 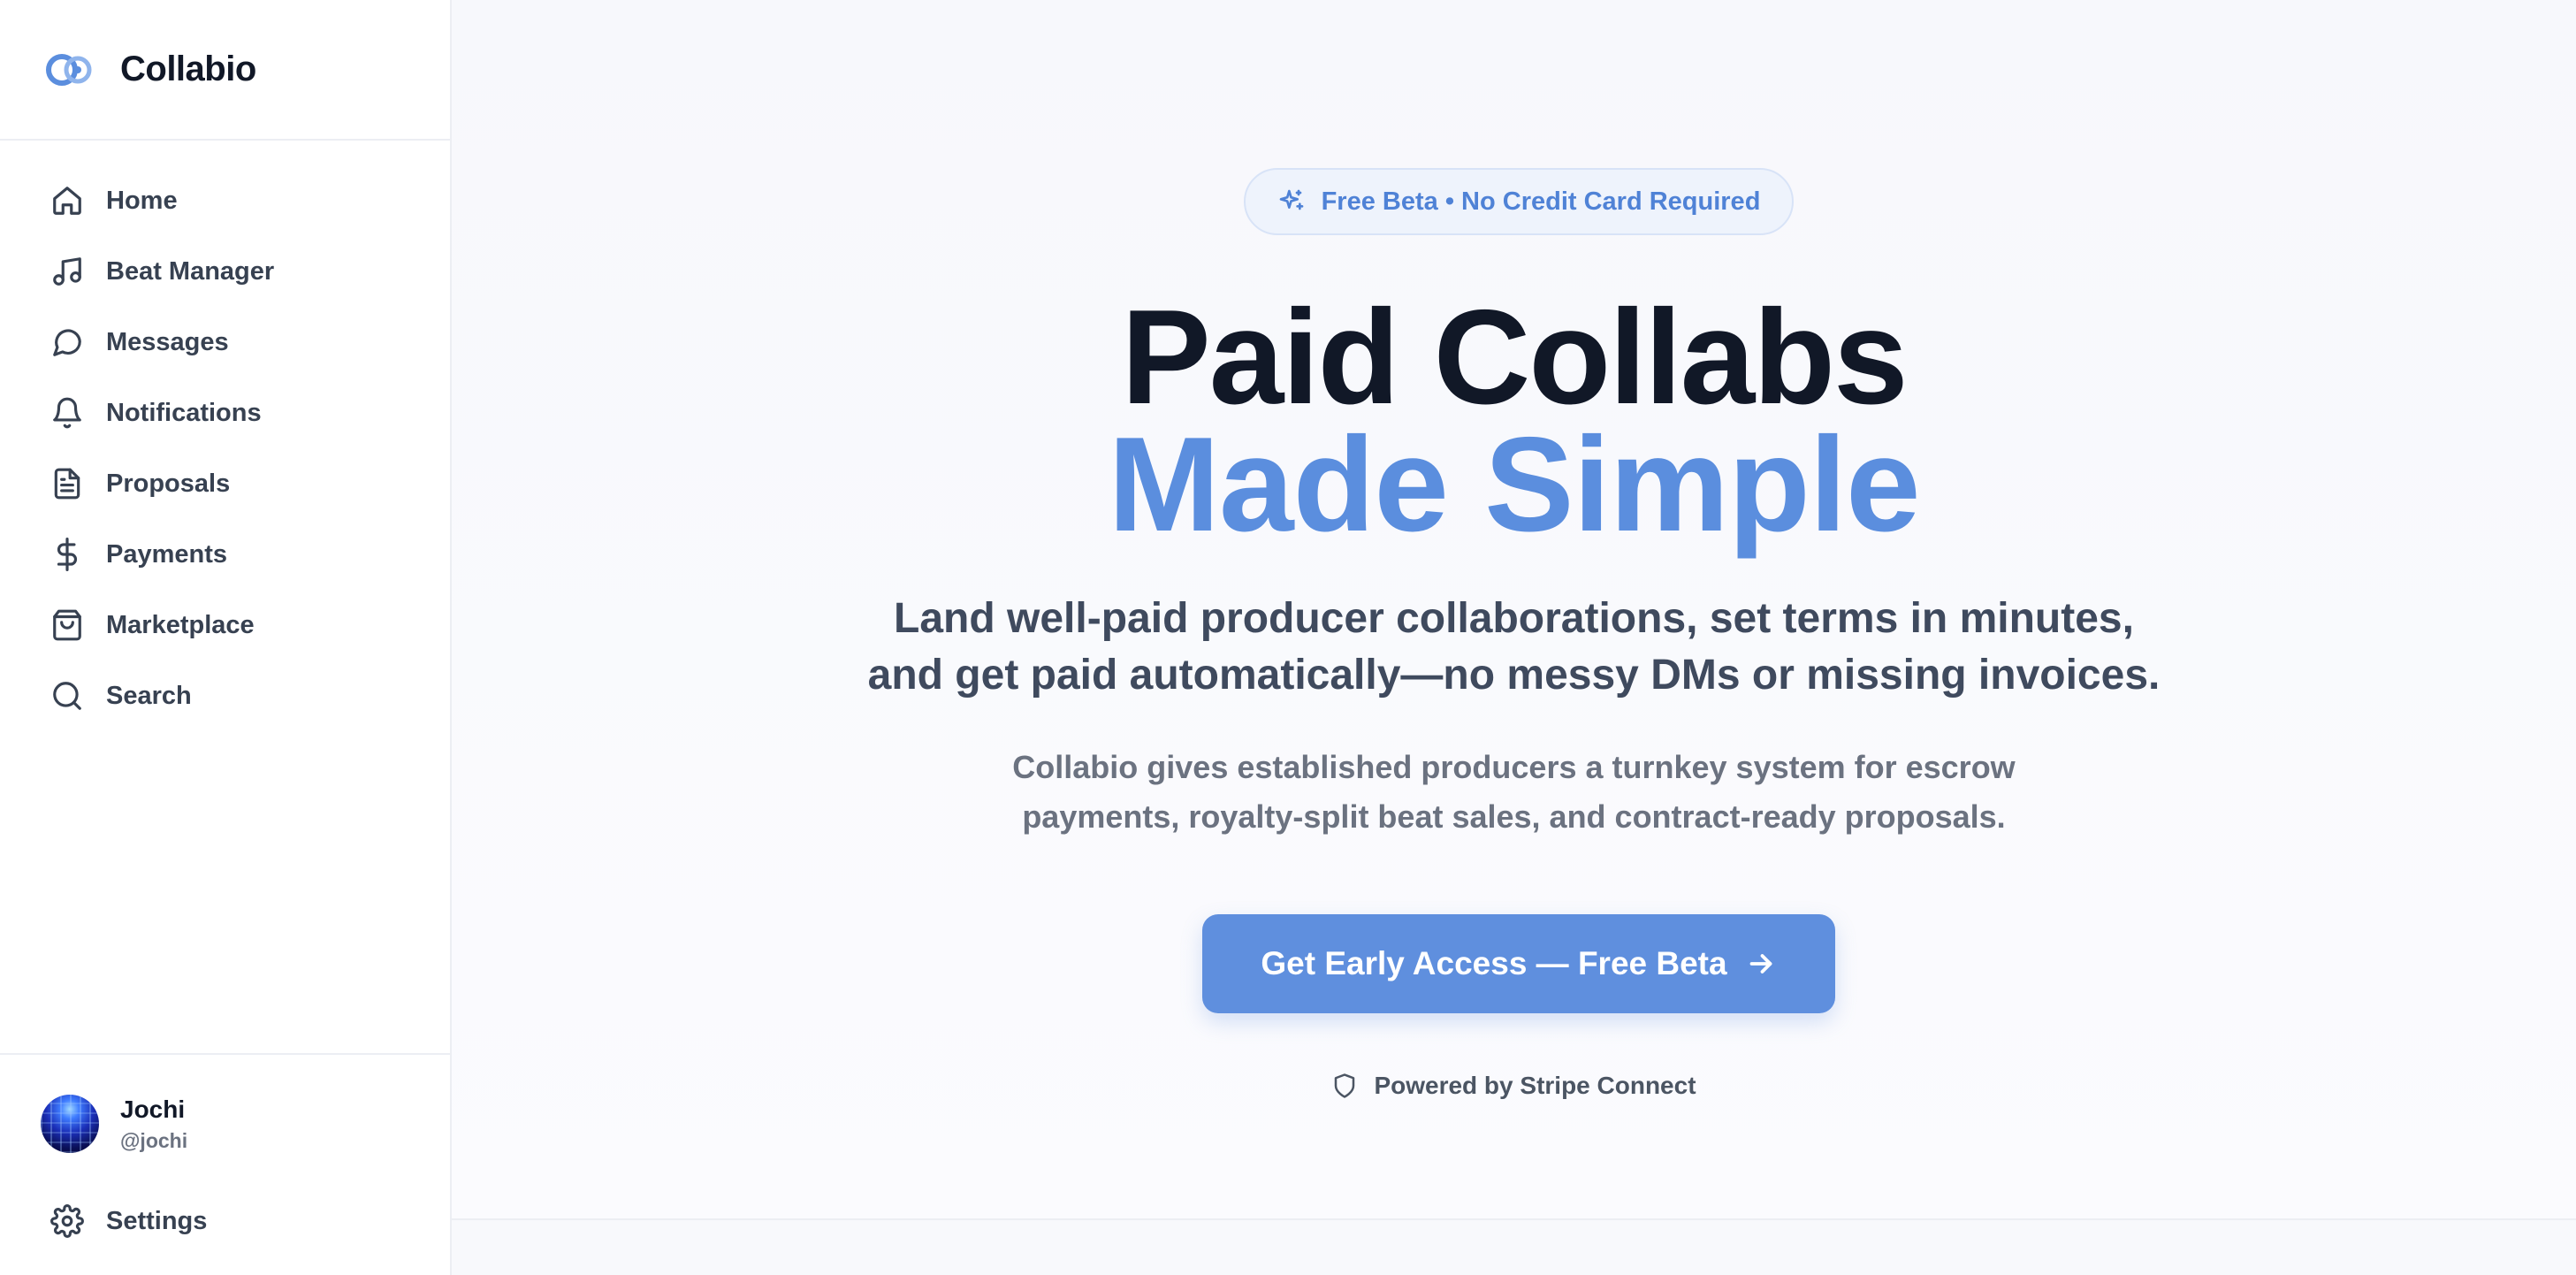 What do you see at coordinates (225, 695) in the screenshot?
I see `sidebar-item-search: Search` at bounding box center [225, 695].